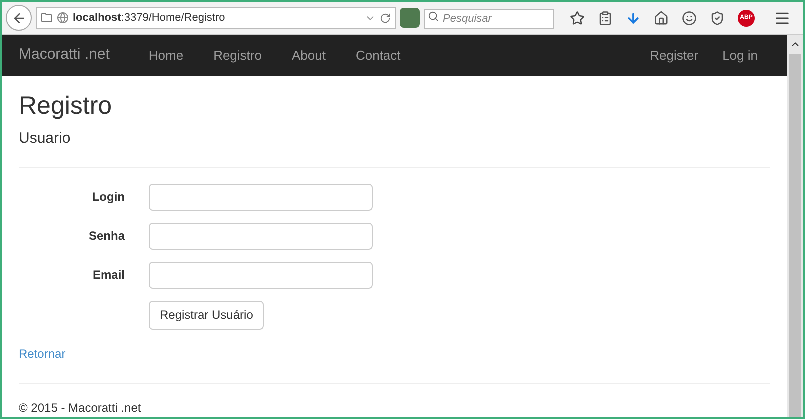 Image resolution: width=805 pixels, height=419 pixels. What do you see at coordinates (674, 56) in the screenshot?
I see `nav-link: Register` at bounding box center [674, 56].